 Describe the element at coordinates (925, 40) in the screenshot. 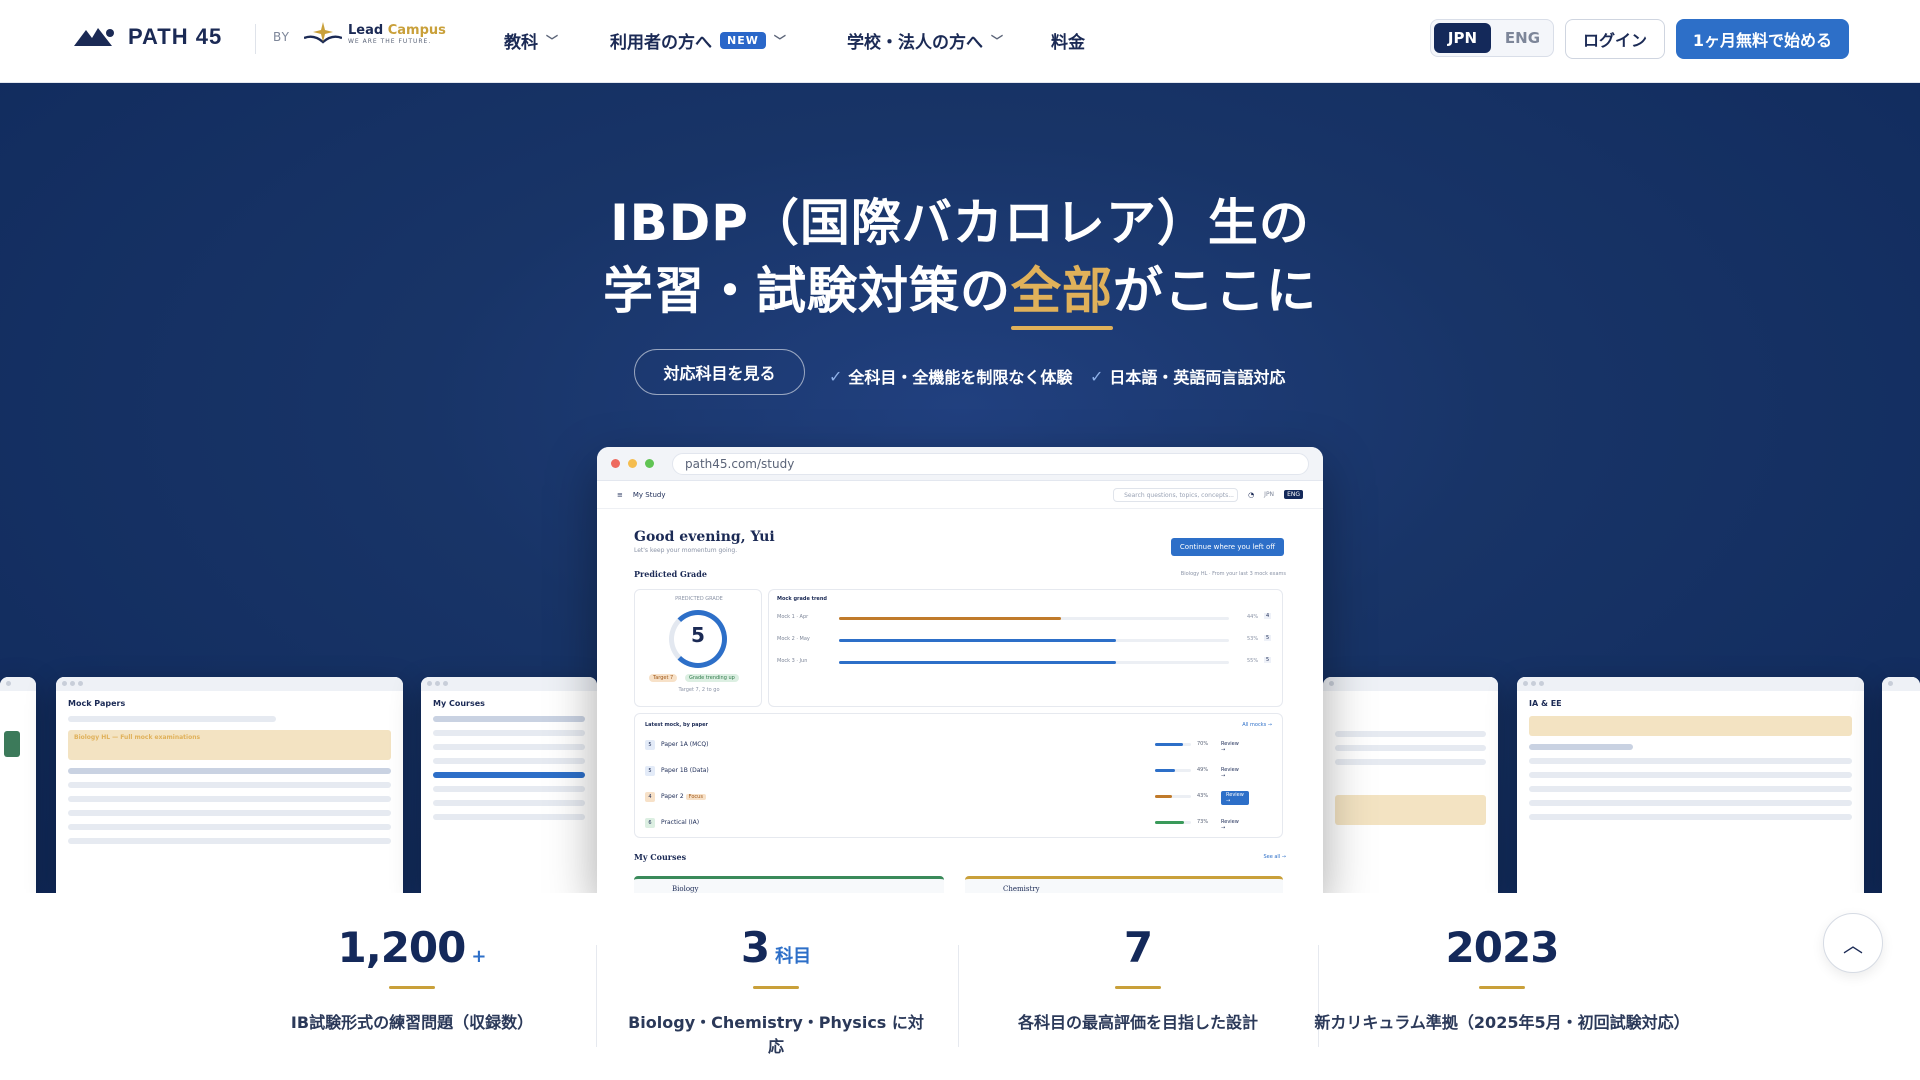

I see `nav-schools: 学校・法人の方へ ﹀` at that location.